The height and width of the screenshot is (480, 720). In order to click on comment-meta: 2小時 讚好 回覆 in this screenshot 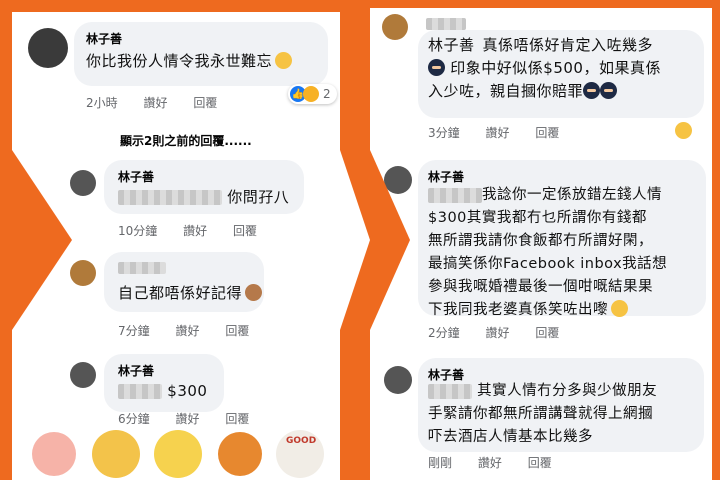, I will do `click(162, 102)`.